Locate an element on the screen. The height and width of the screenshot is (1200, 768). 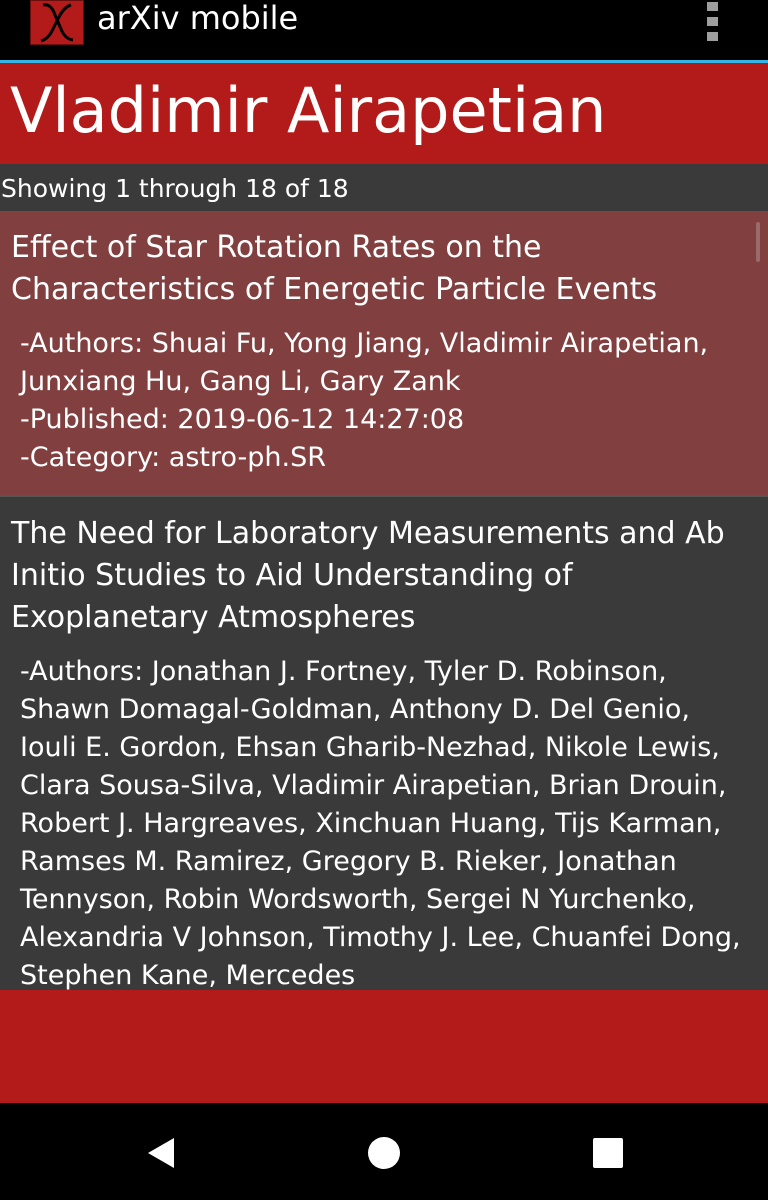
app-title: arXiv mobile is located at coordinates (198, 18).